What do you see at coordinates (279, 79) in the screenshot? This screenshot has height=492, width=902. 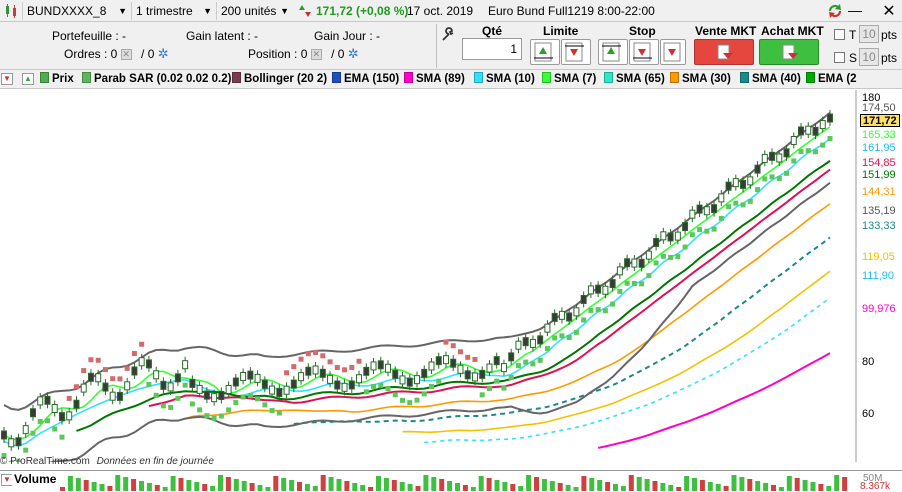 I see `legend-item: Bollinger (20 2)` at bounding box center [279, 79].